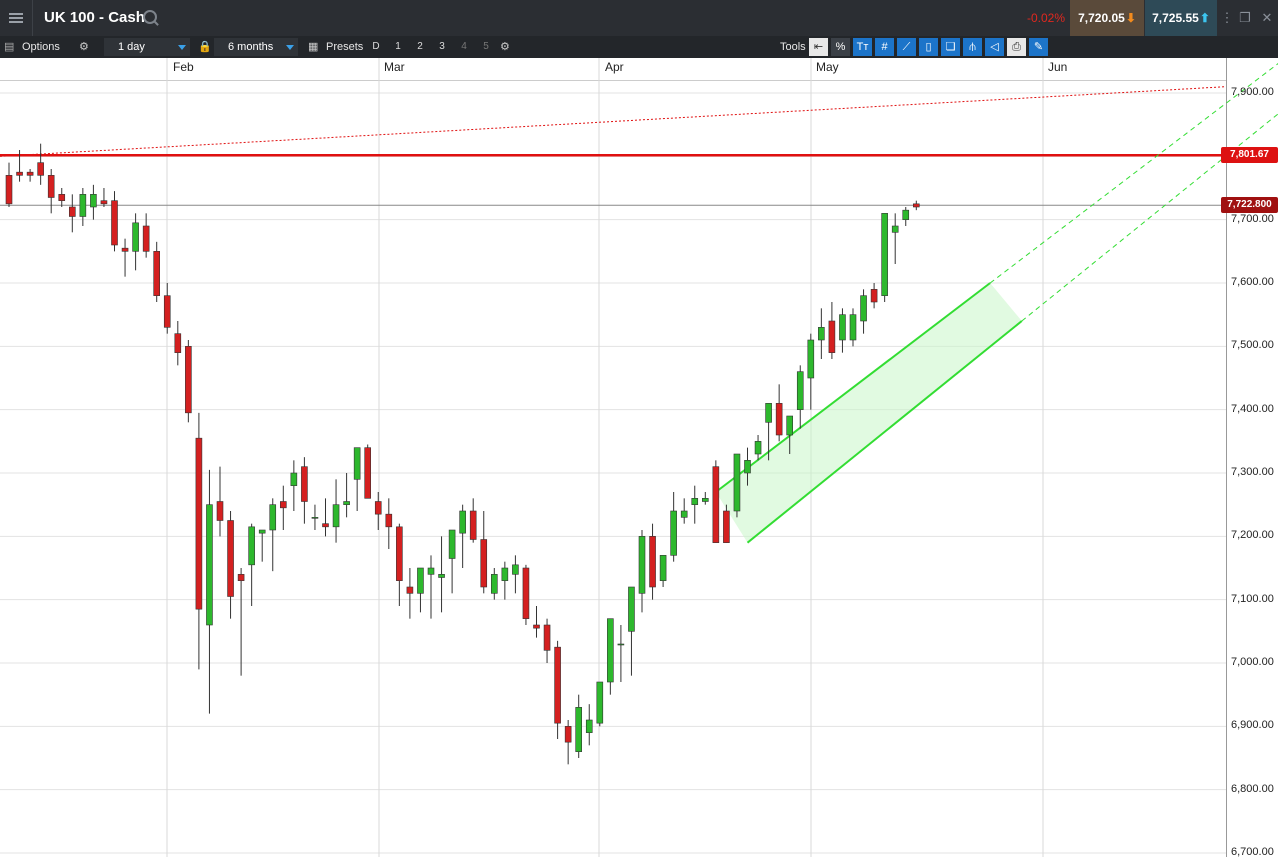  I want to click on price-tick-label: 7,500.00, so click(1252, 345).